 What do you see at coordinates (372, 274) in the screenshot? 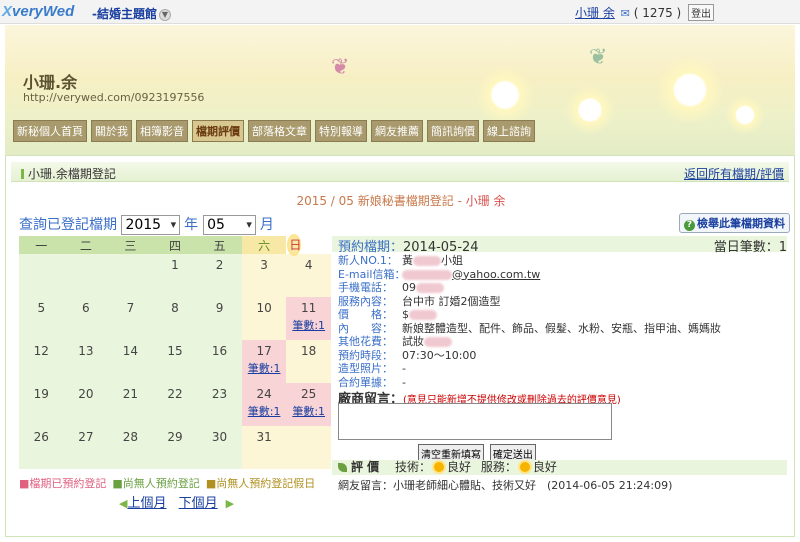
I see `detail-label: E-mail信箱：` at bounding box center [372, 274].